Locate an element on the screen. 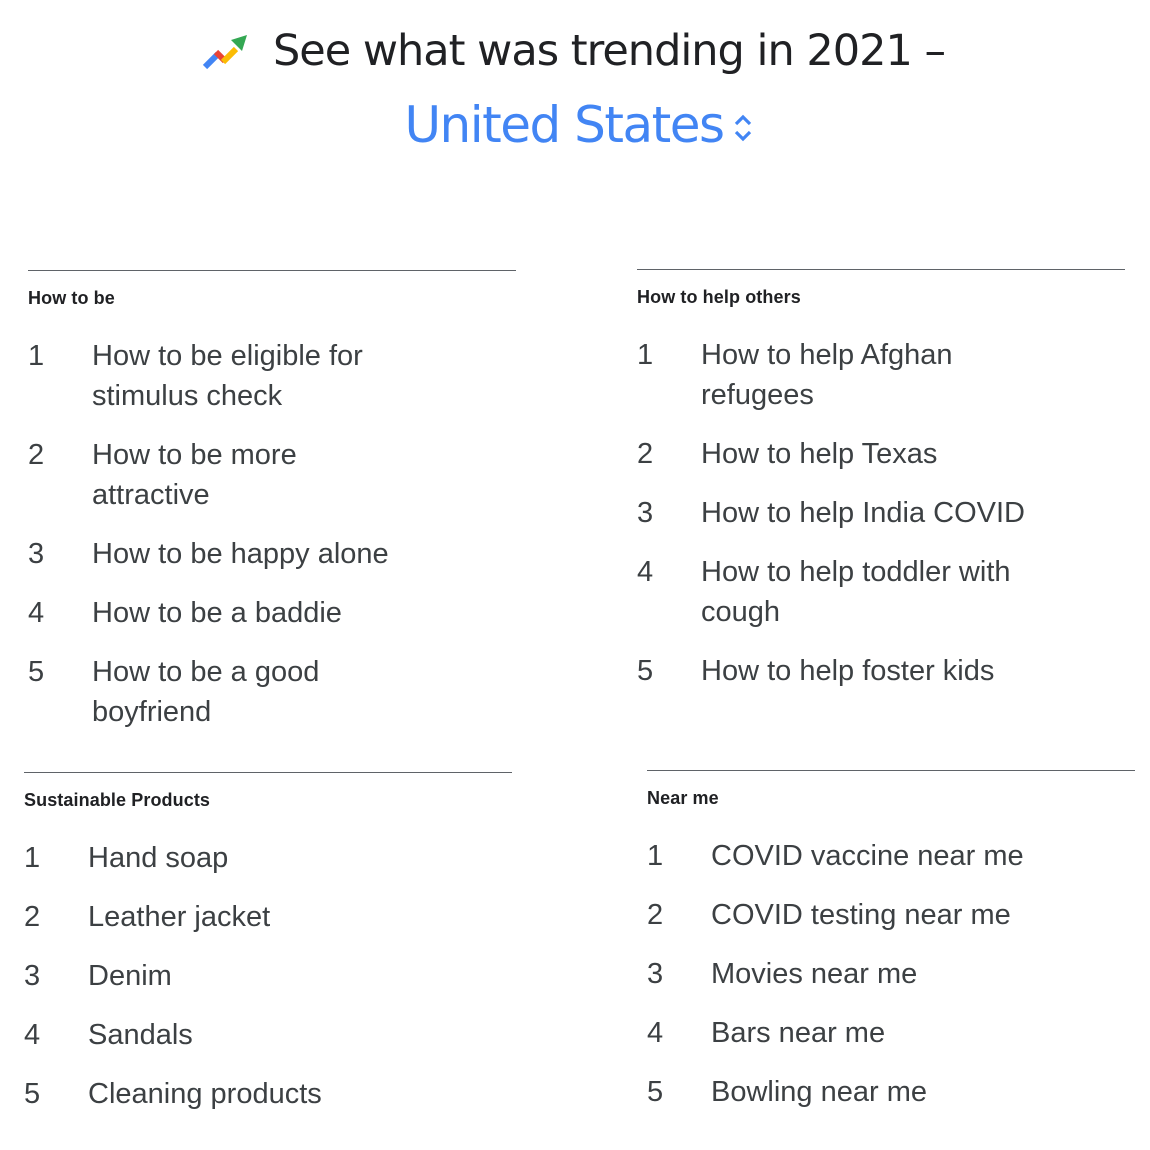 This screenshot has height=1150, width=1150. trend-text: Leather jacket is located at coordinates (179, 917).